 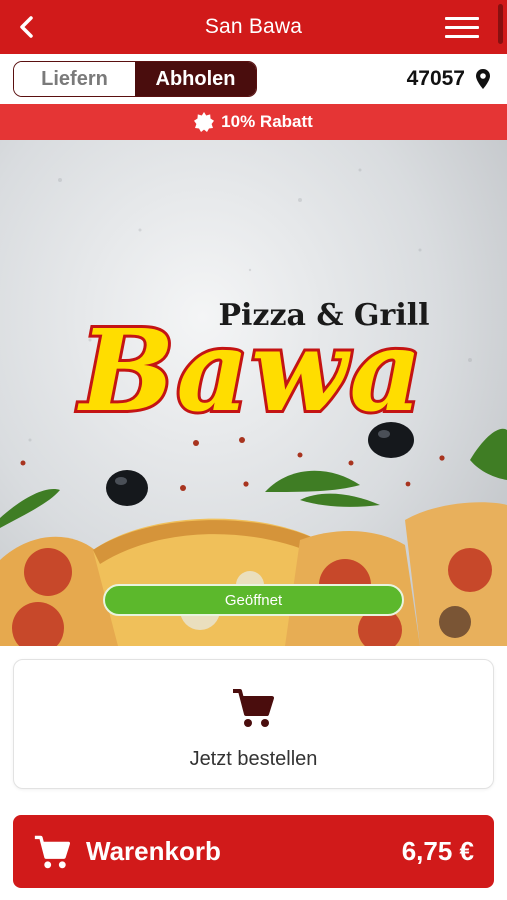 What do you see at coordinates (463, 27) in the screenshot?
I see `hamburger-menu-icon` at bounding box center [463, 27].